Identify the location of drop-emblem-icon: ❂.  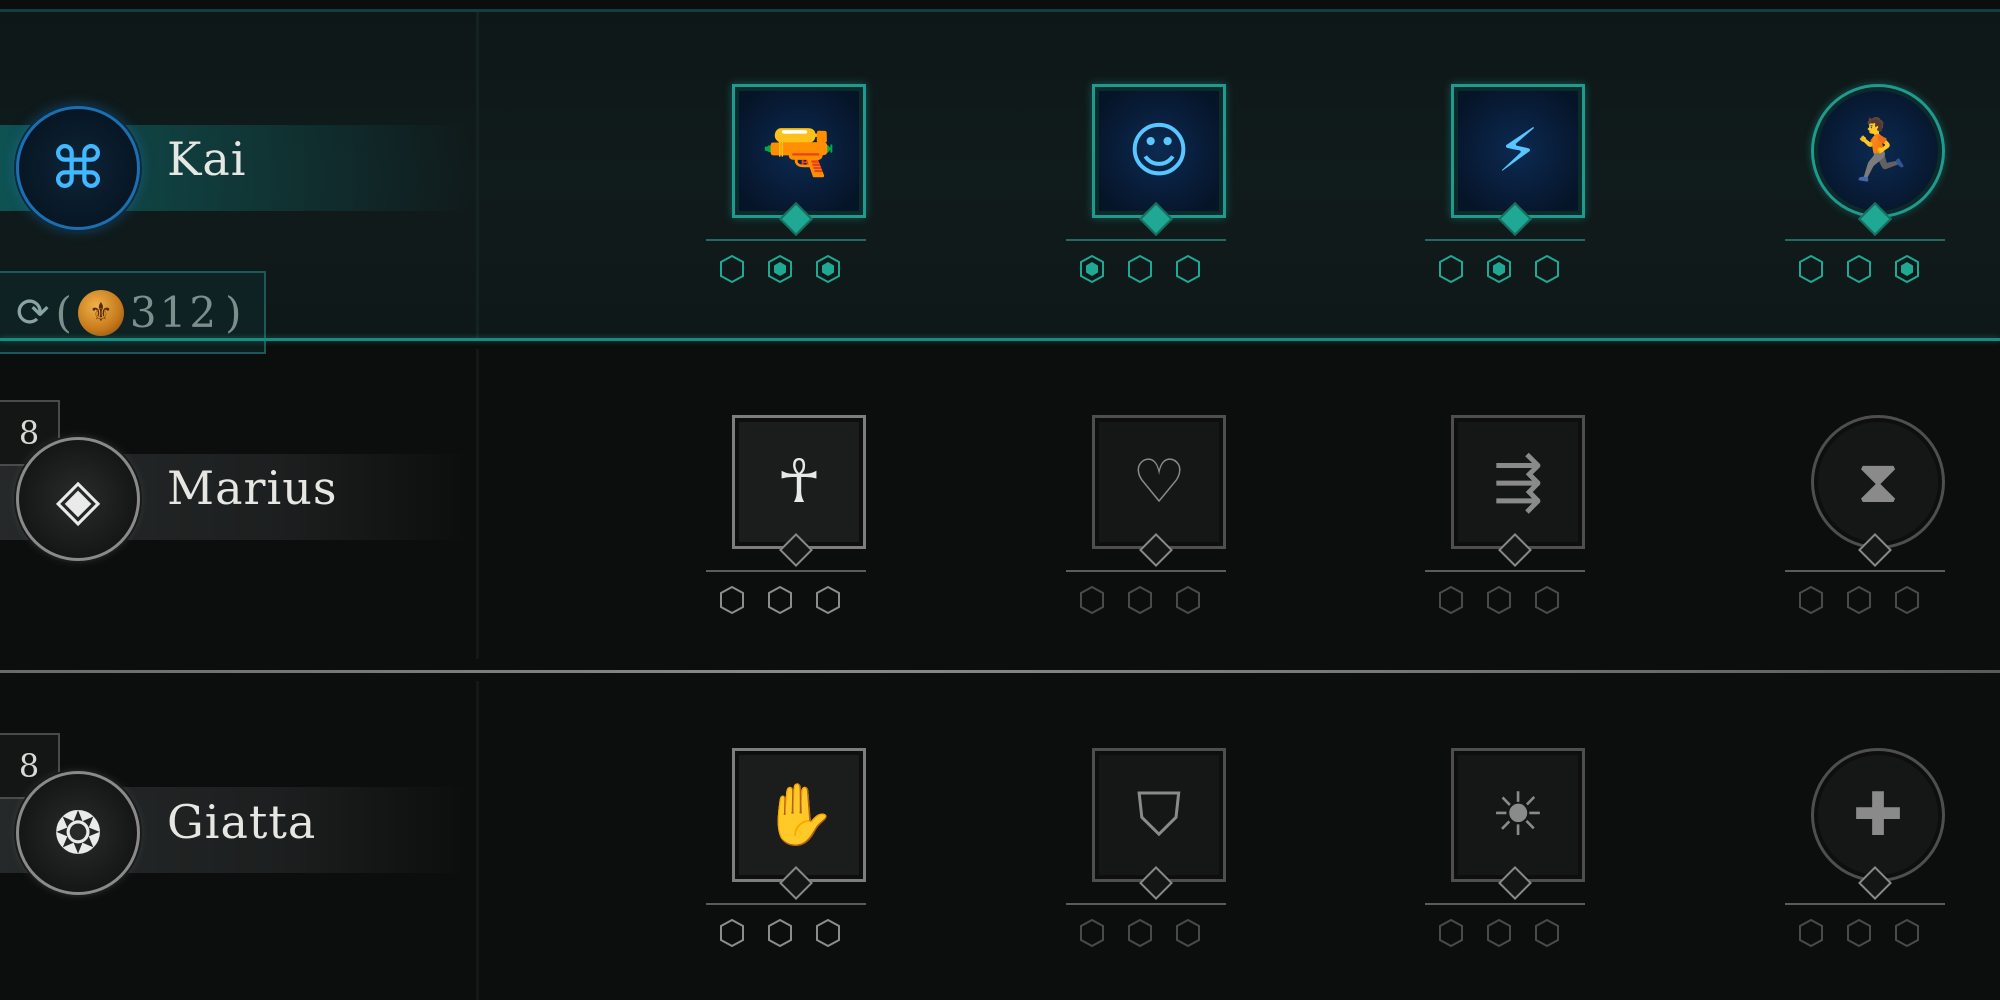
(78, 833).